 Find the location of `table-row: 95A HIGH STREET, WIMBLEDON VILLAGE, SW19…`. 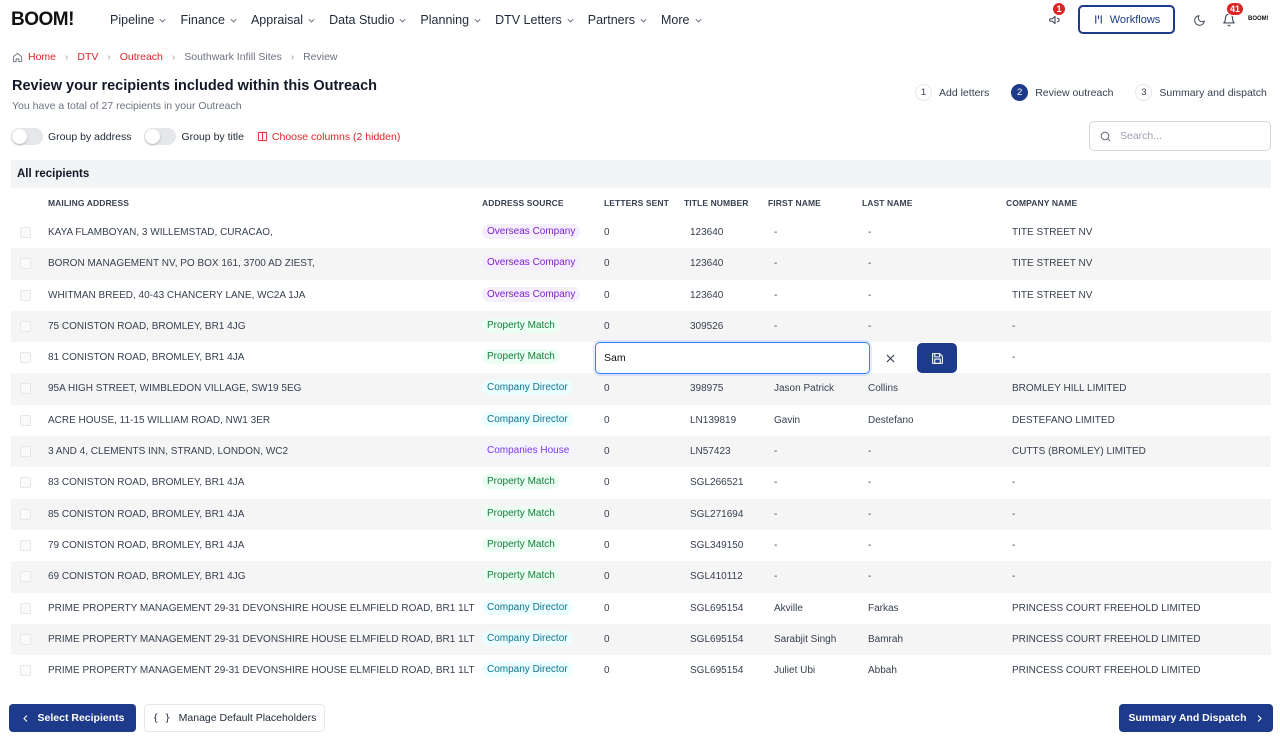

table-row: 95A HIGH STREET, WIMBLEDON VILLAGE, SW19… is located at coordinates (641, 389).